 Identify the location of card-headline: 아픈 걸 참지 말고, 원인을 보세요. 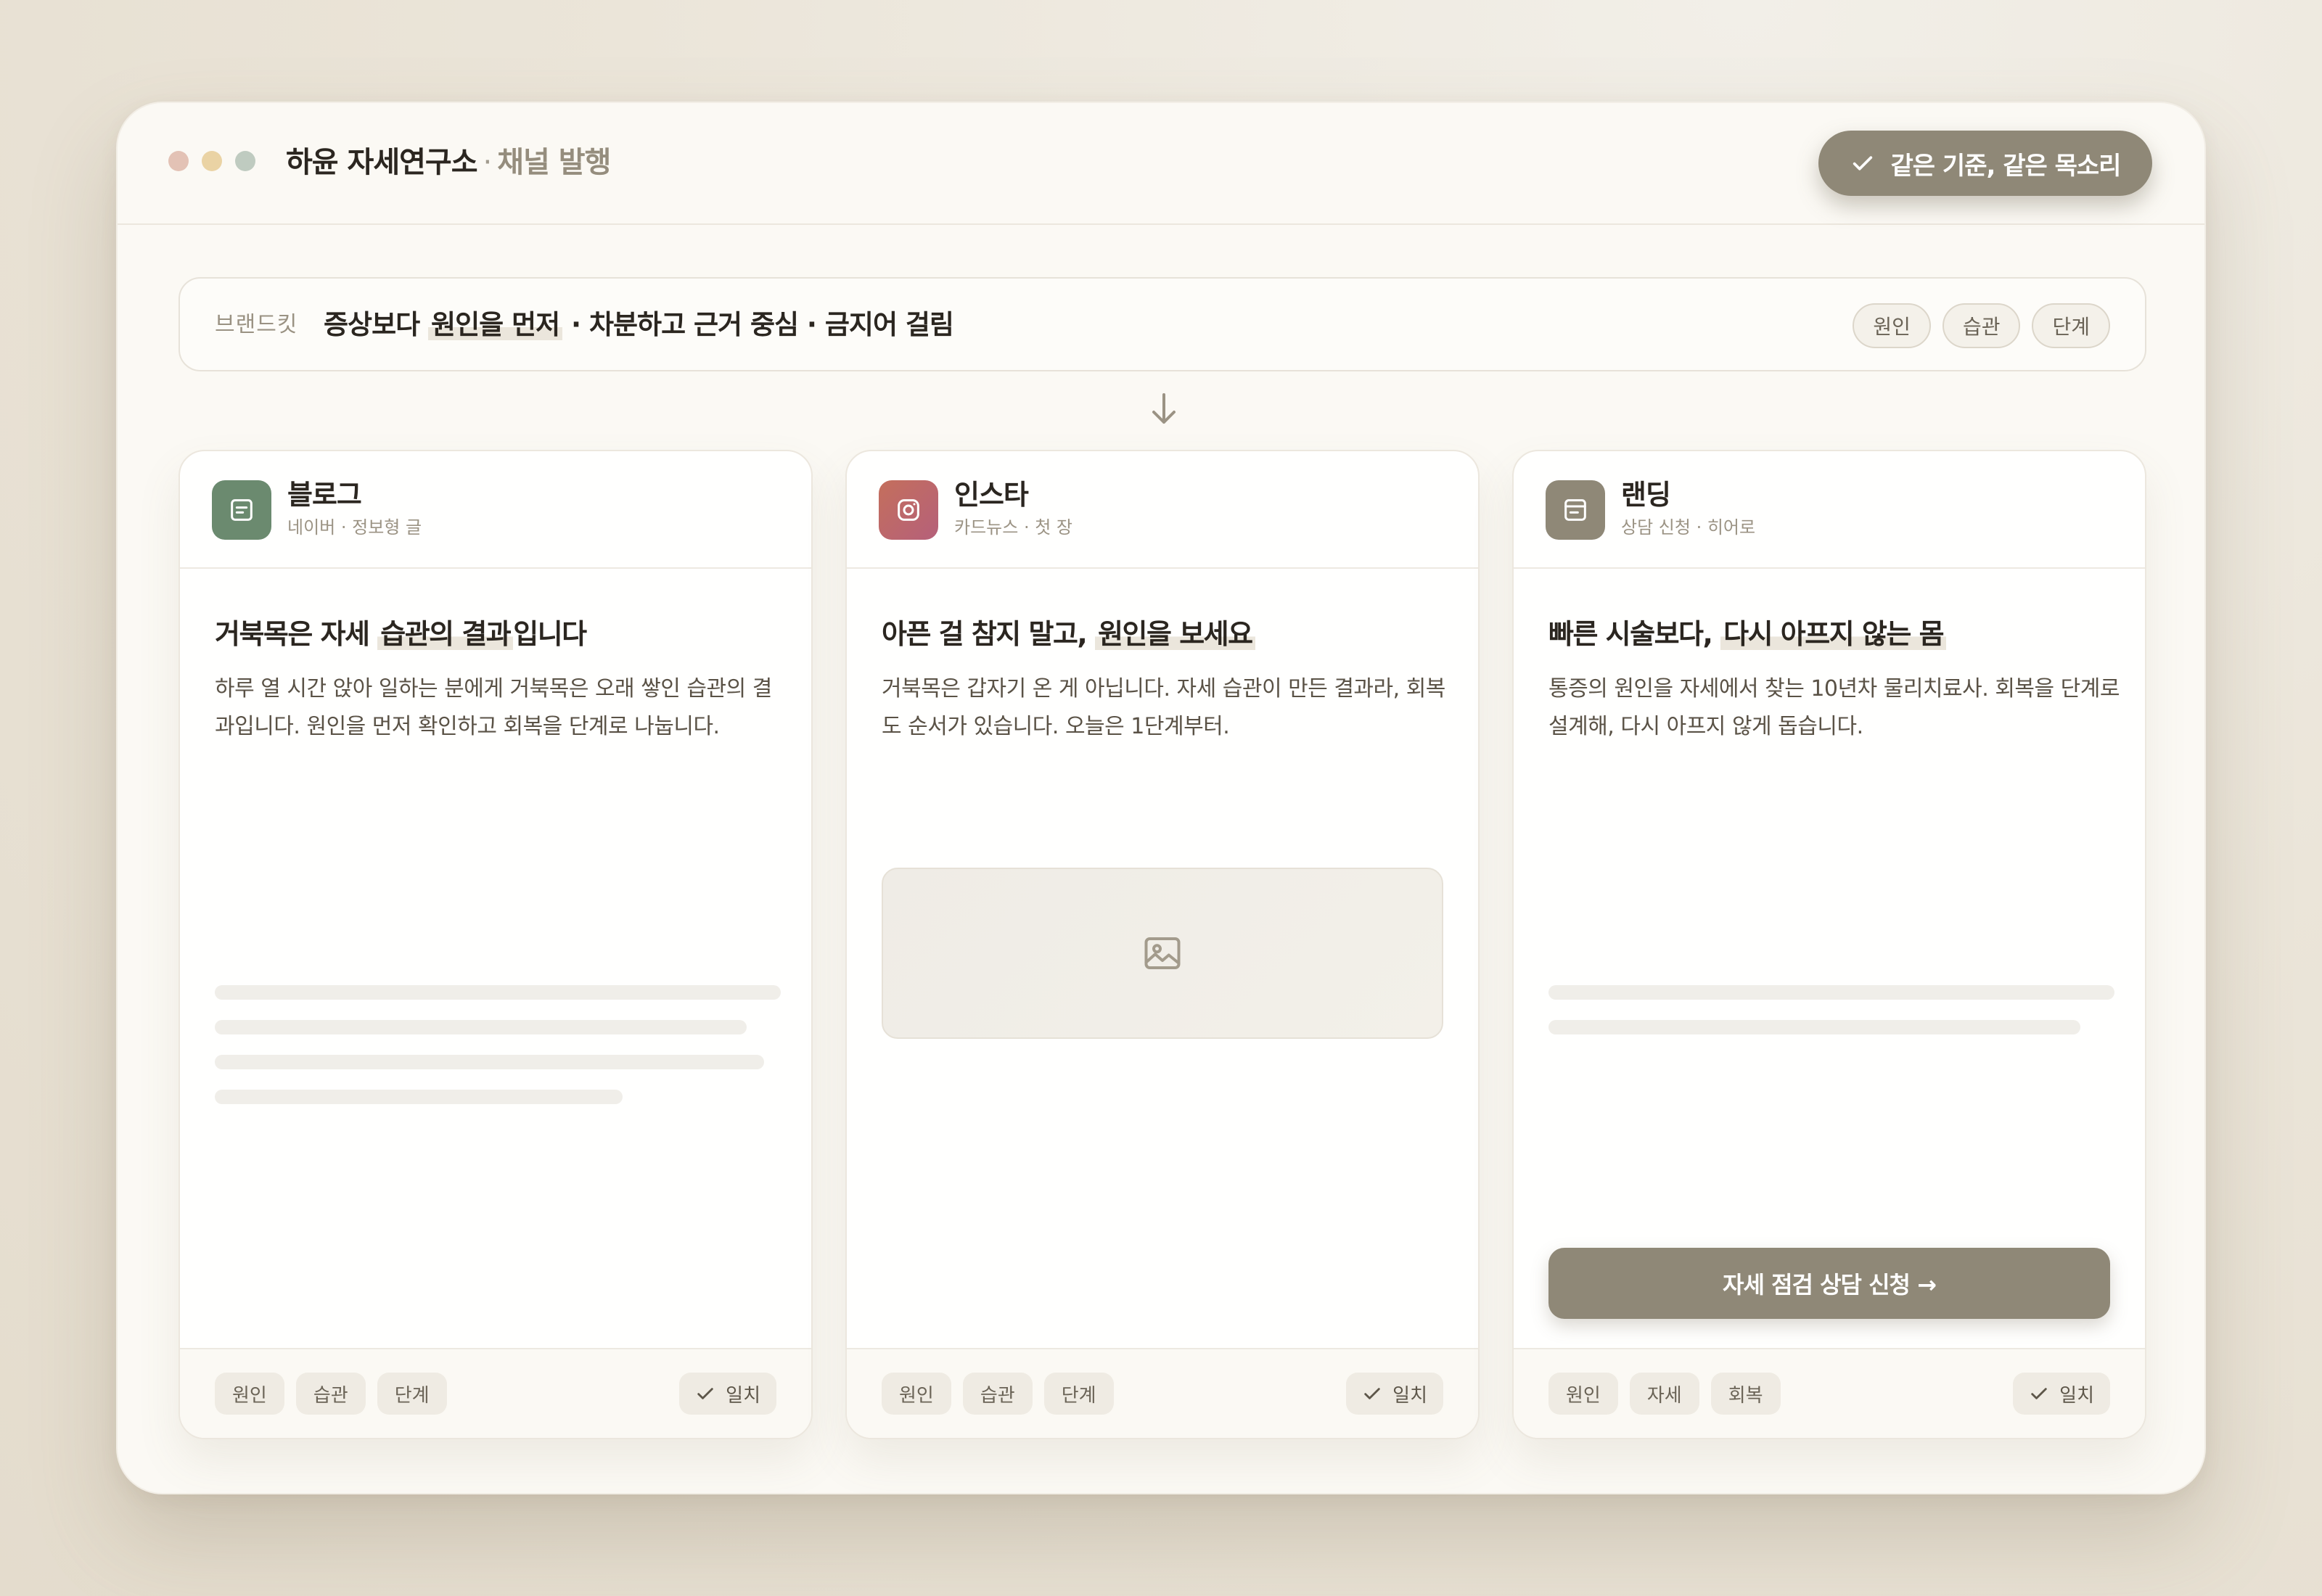
(1068, 634).